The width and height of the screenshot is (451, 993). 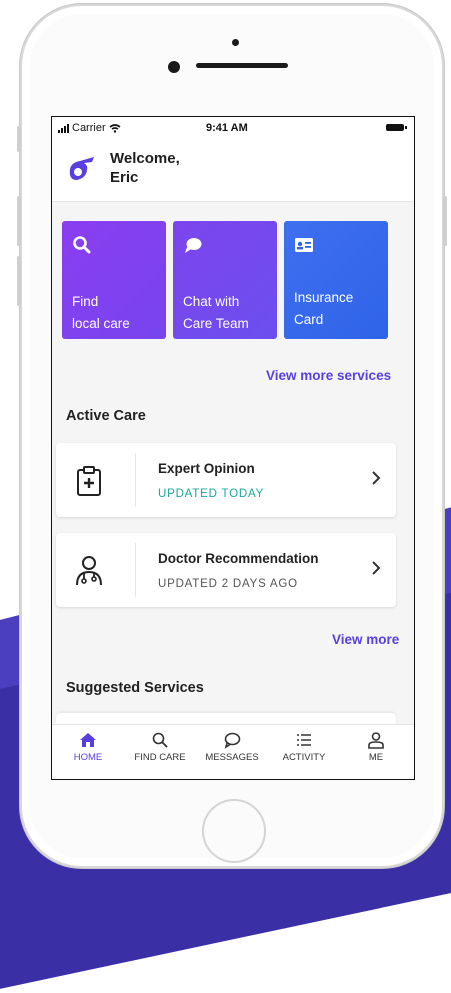 What do you see at coordinates (124, 177) in the screenshot?
I see `user-name: Eric` at bounding box center [124, 177].